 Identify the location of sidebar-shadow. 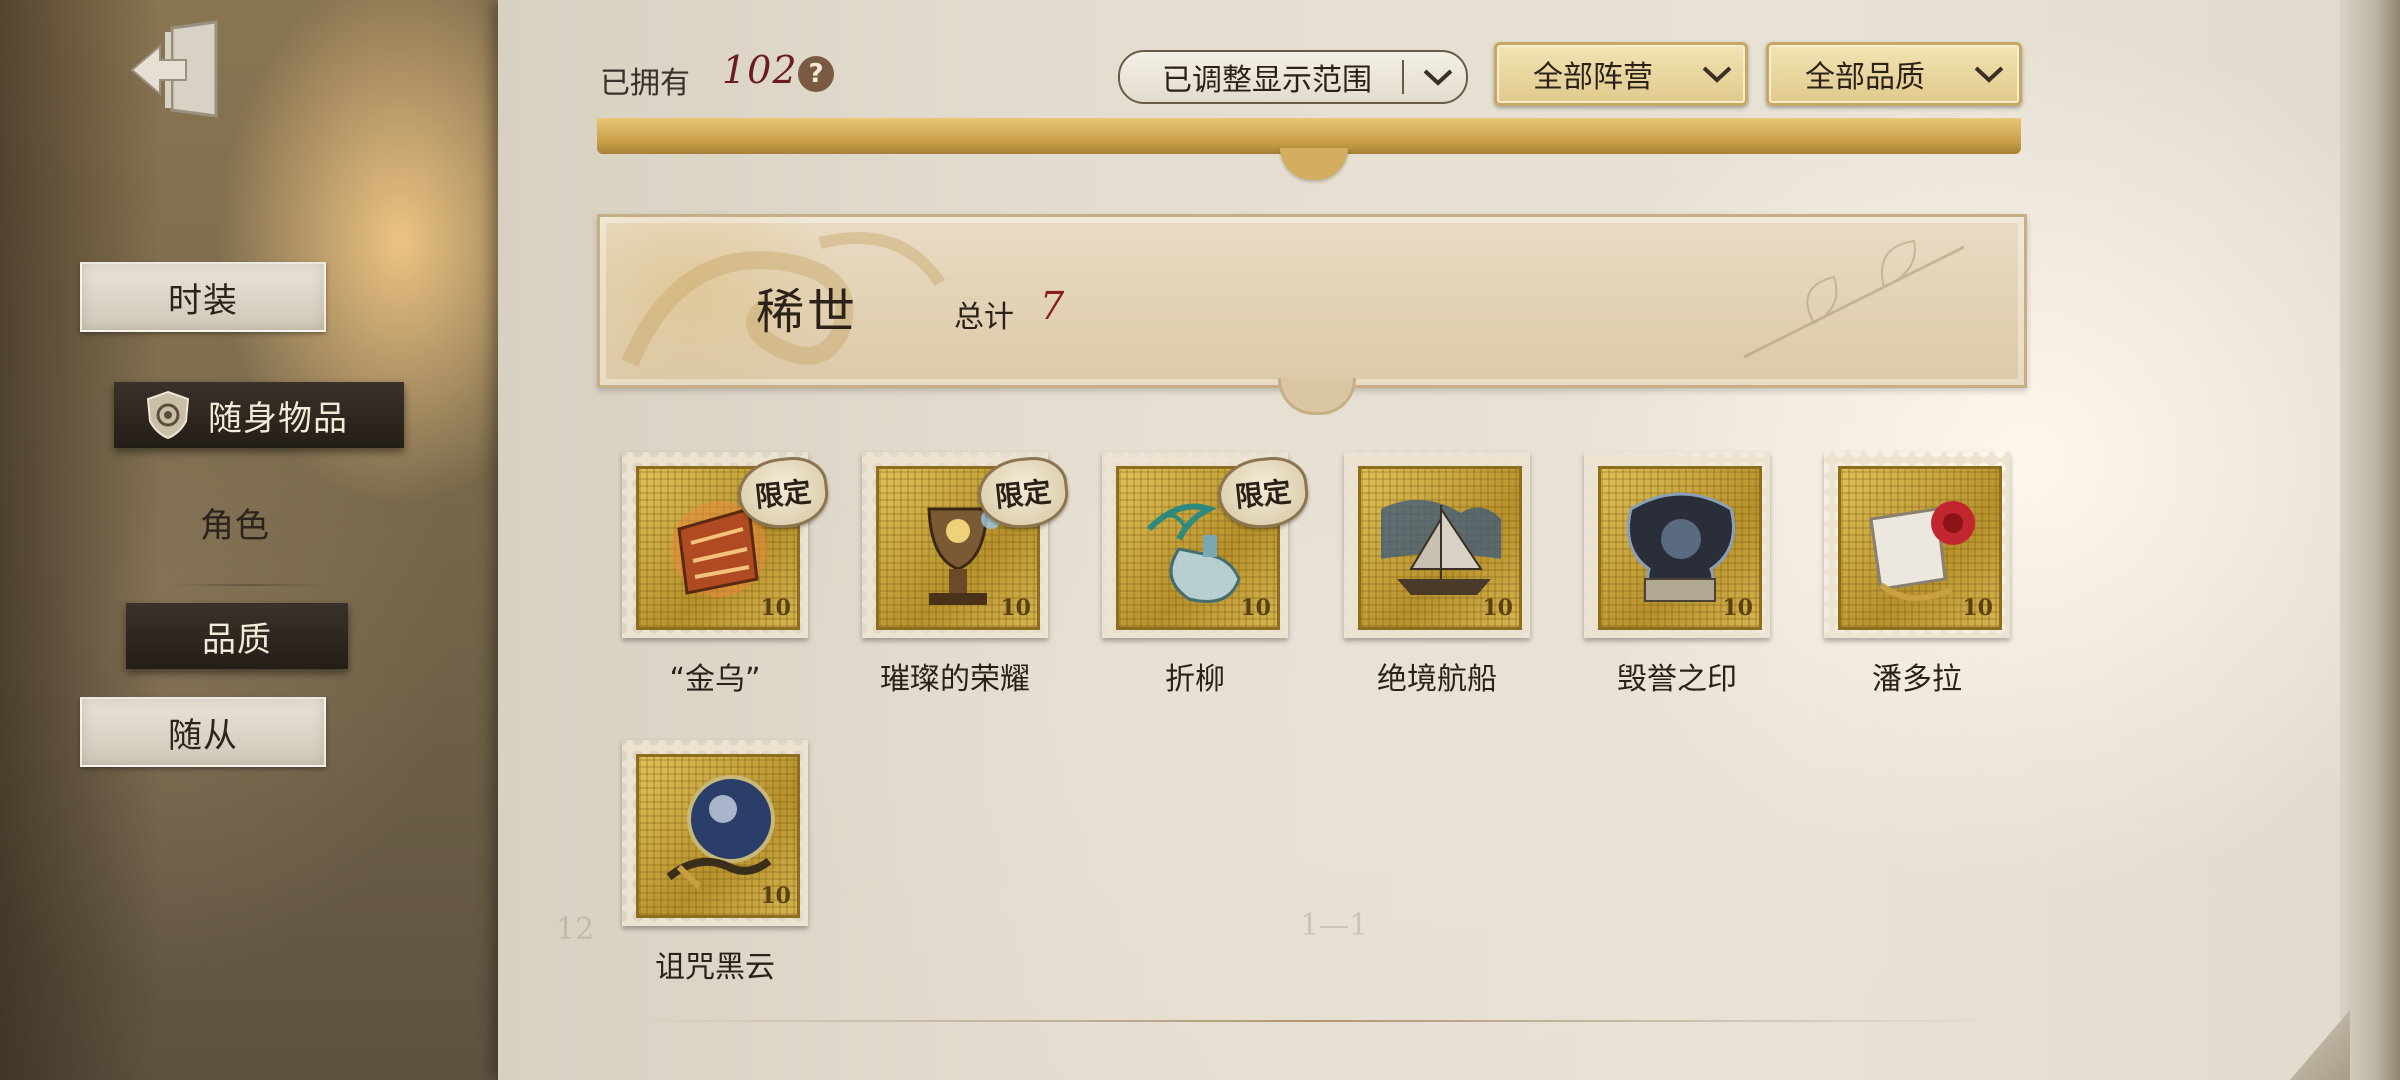
(80, 540).